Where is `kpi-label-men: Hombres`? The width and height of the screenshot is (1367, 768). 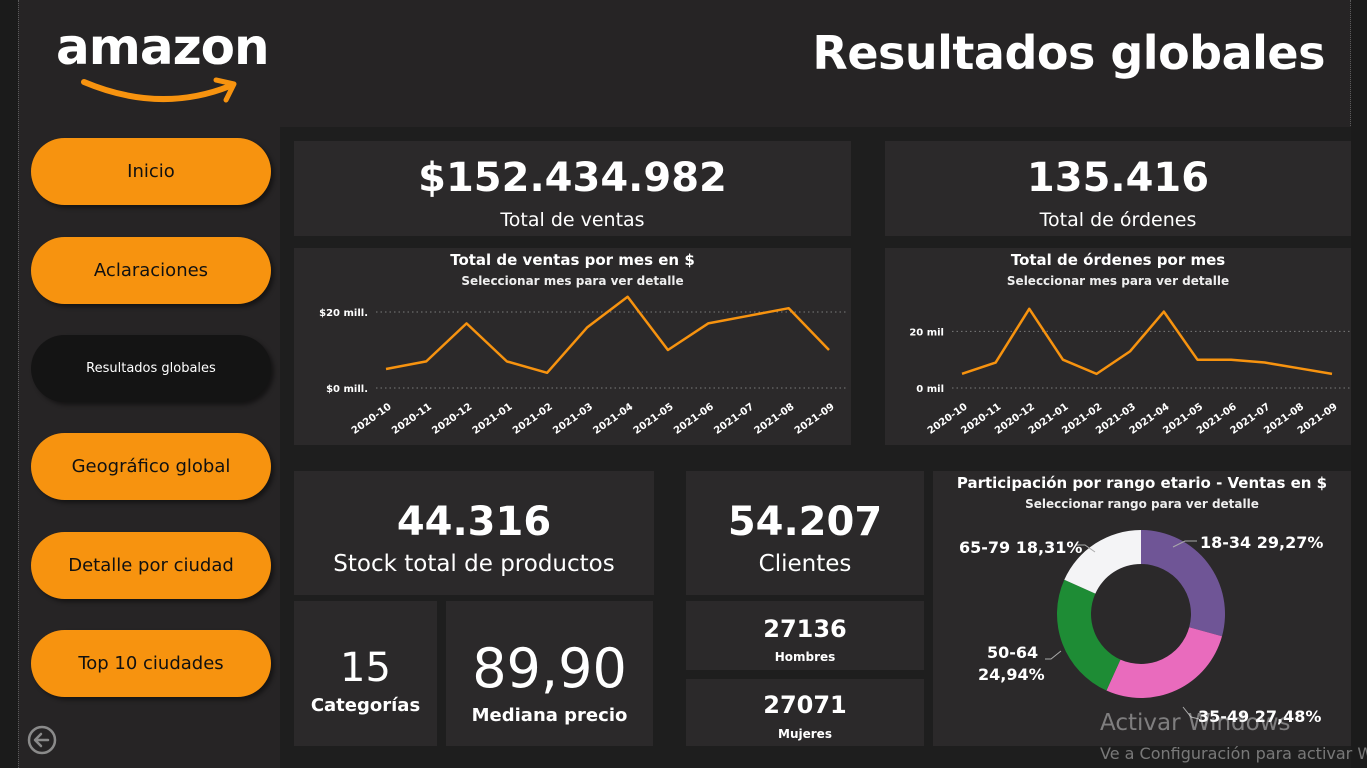 kpi-label-men: Hombres is located at coordinates (805, 657).